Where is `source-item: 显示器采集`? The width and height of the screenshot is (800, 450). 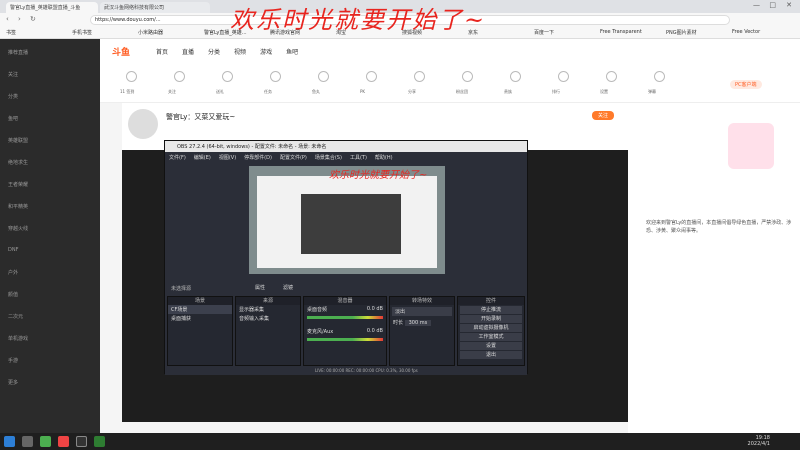
source-item: 显示器采集 is located at coordinates (268, 309).